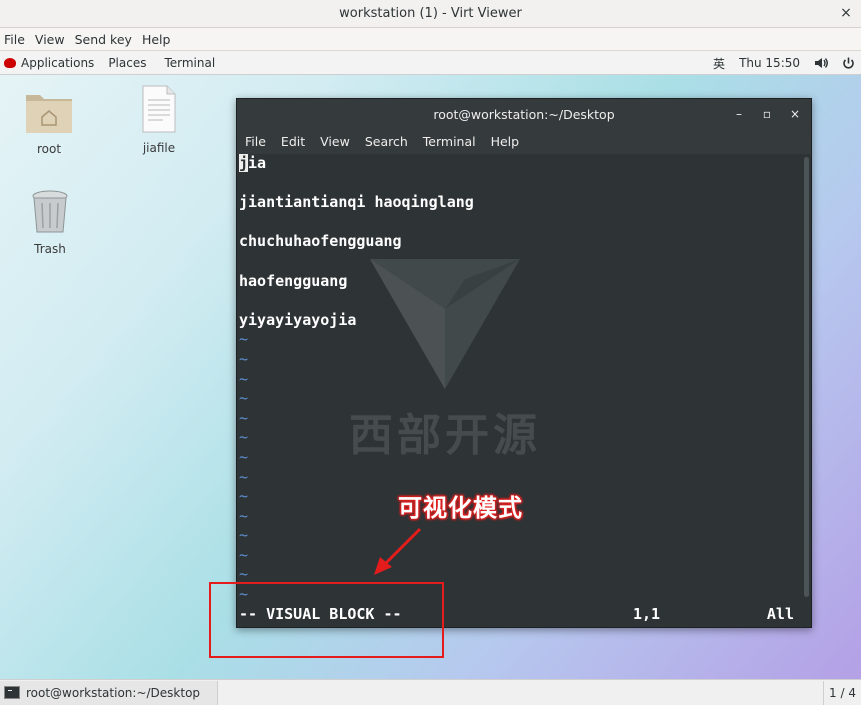  I want to click on taskbar-item-terminal: root@workstation:~/Desktop, so click(109, 692).